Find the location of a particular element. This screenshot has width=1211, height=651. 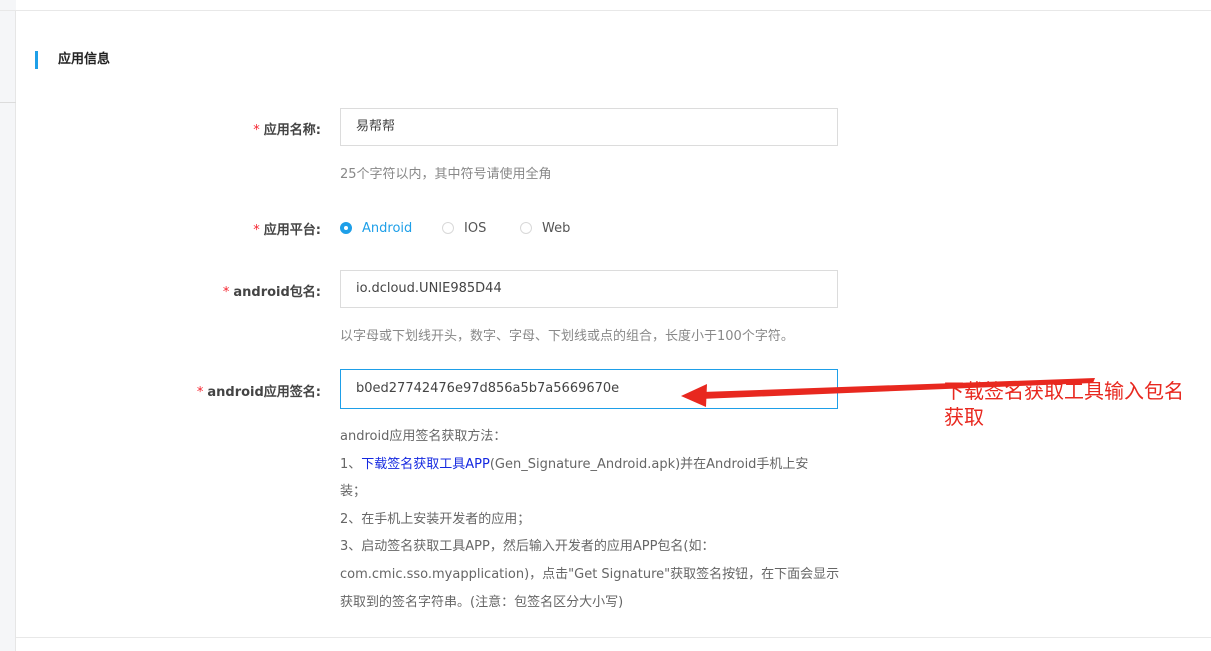

help-step-3-line-1: 3、启动签名获取工具APP，然后输入开发者的应用APP包名(如： is located at coordinates (527, 547).